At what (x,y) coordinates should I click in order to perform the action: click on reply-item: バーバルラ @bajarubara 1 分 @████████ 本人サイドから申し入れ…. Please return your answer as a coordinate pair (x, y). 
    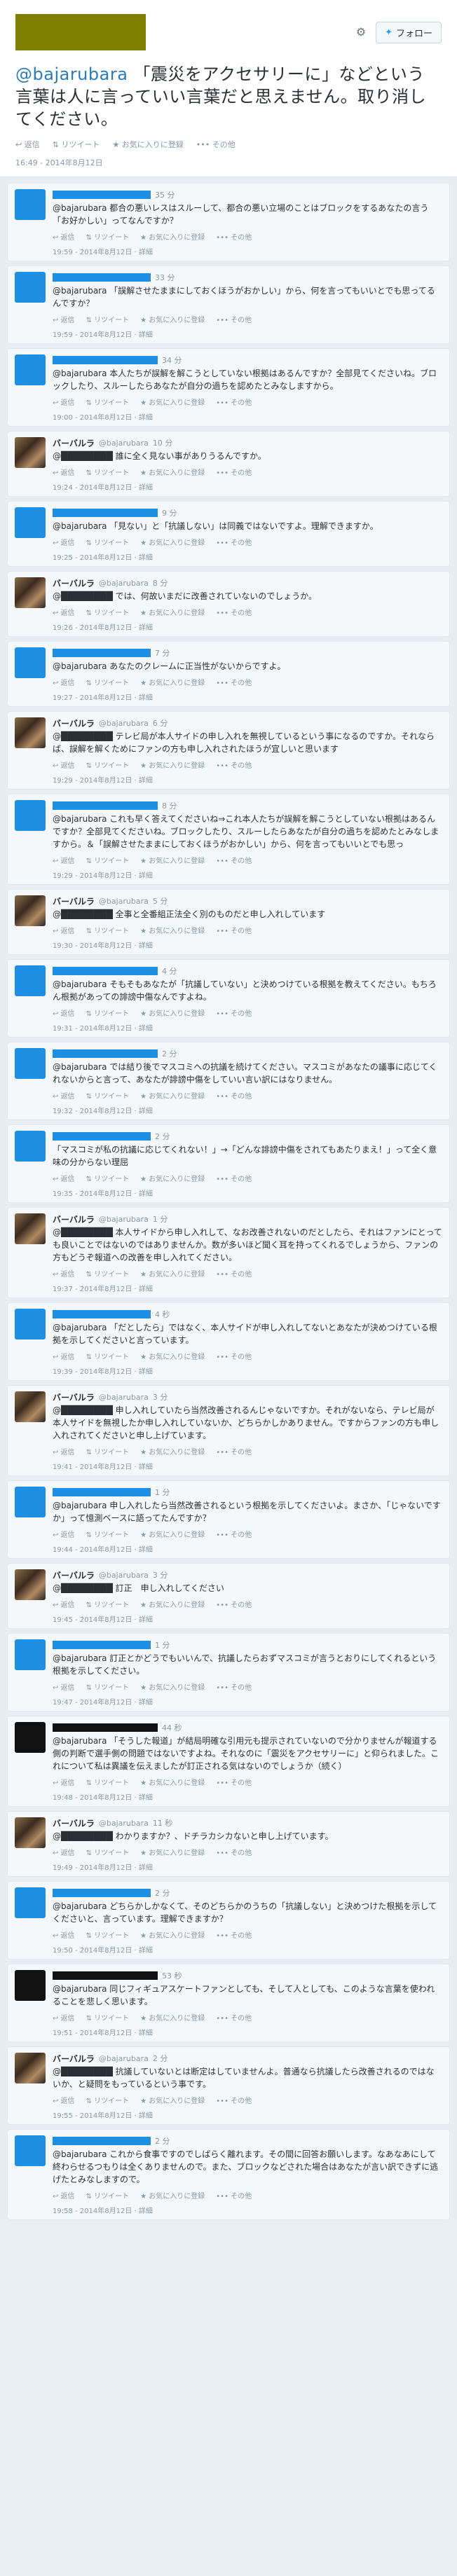
    Looking at the image, I should click on (228, 1252).